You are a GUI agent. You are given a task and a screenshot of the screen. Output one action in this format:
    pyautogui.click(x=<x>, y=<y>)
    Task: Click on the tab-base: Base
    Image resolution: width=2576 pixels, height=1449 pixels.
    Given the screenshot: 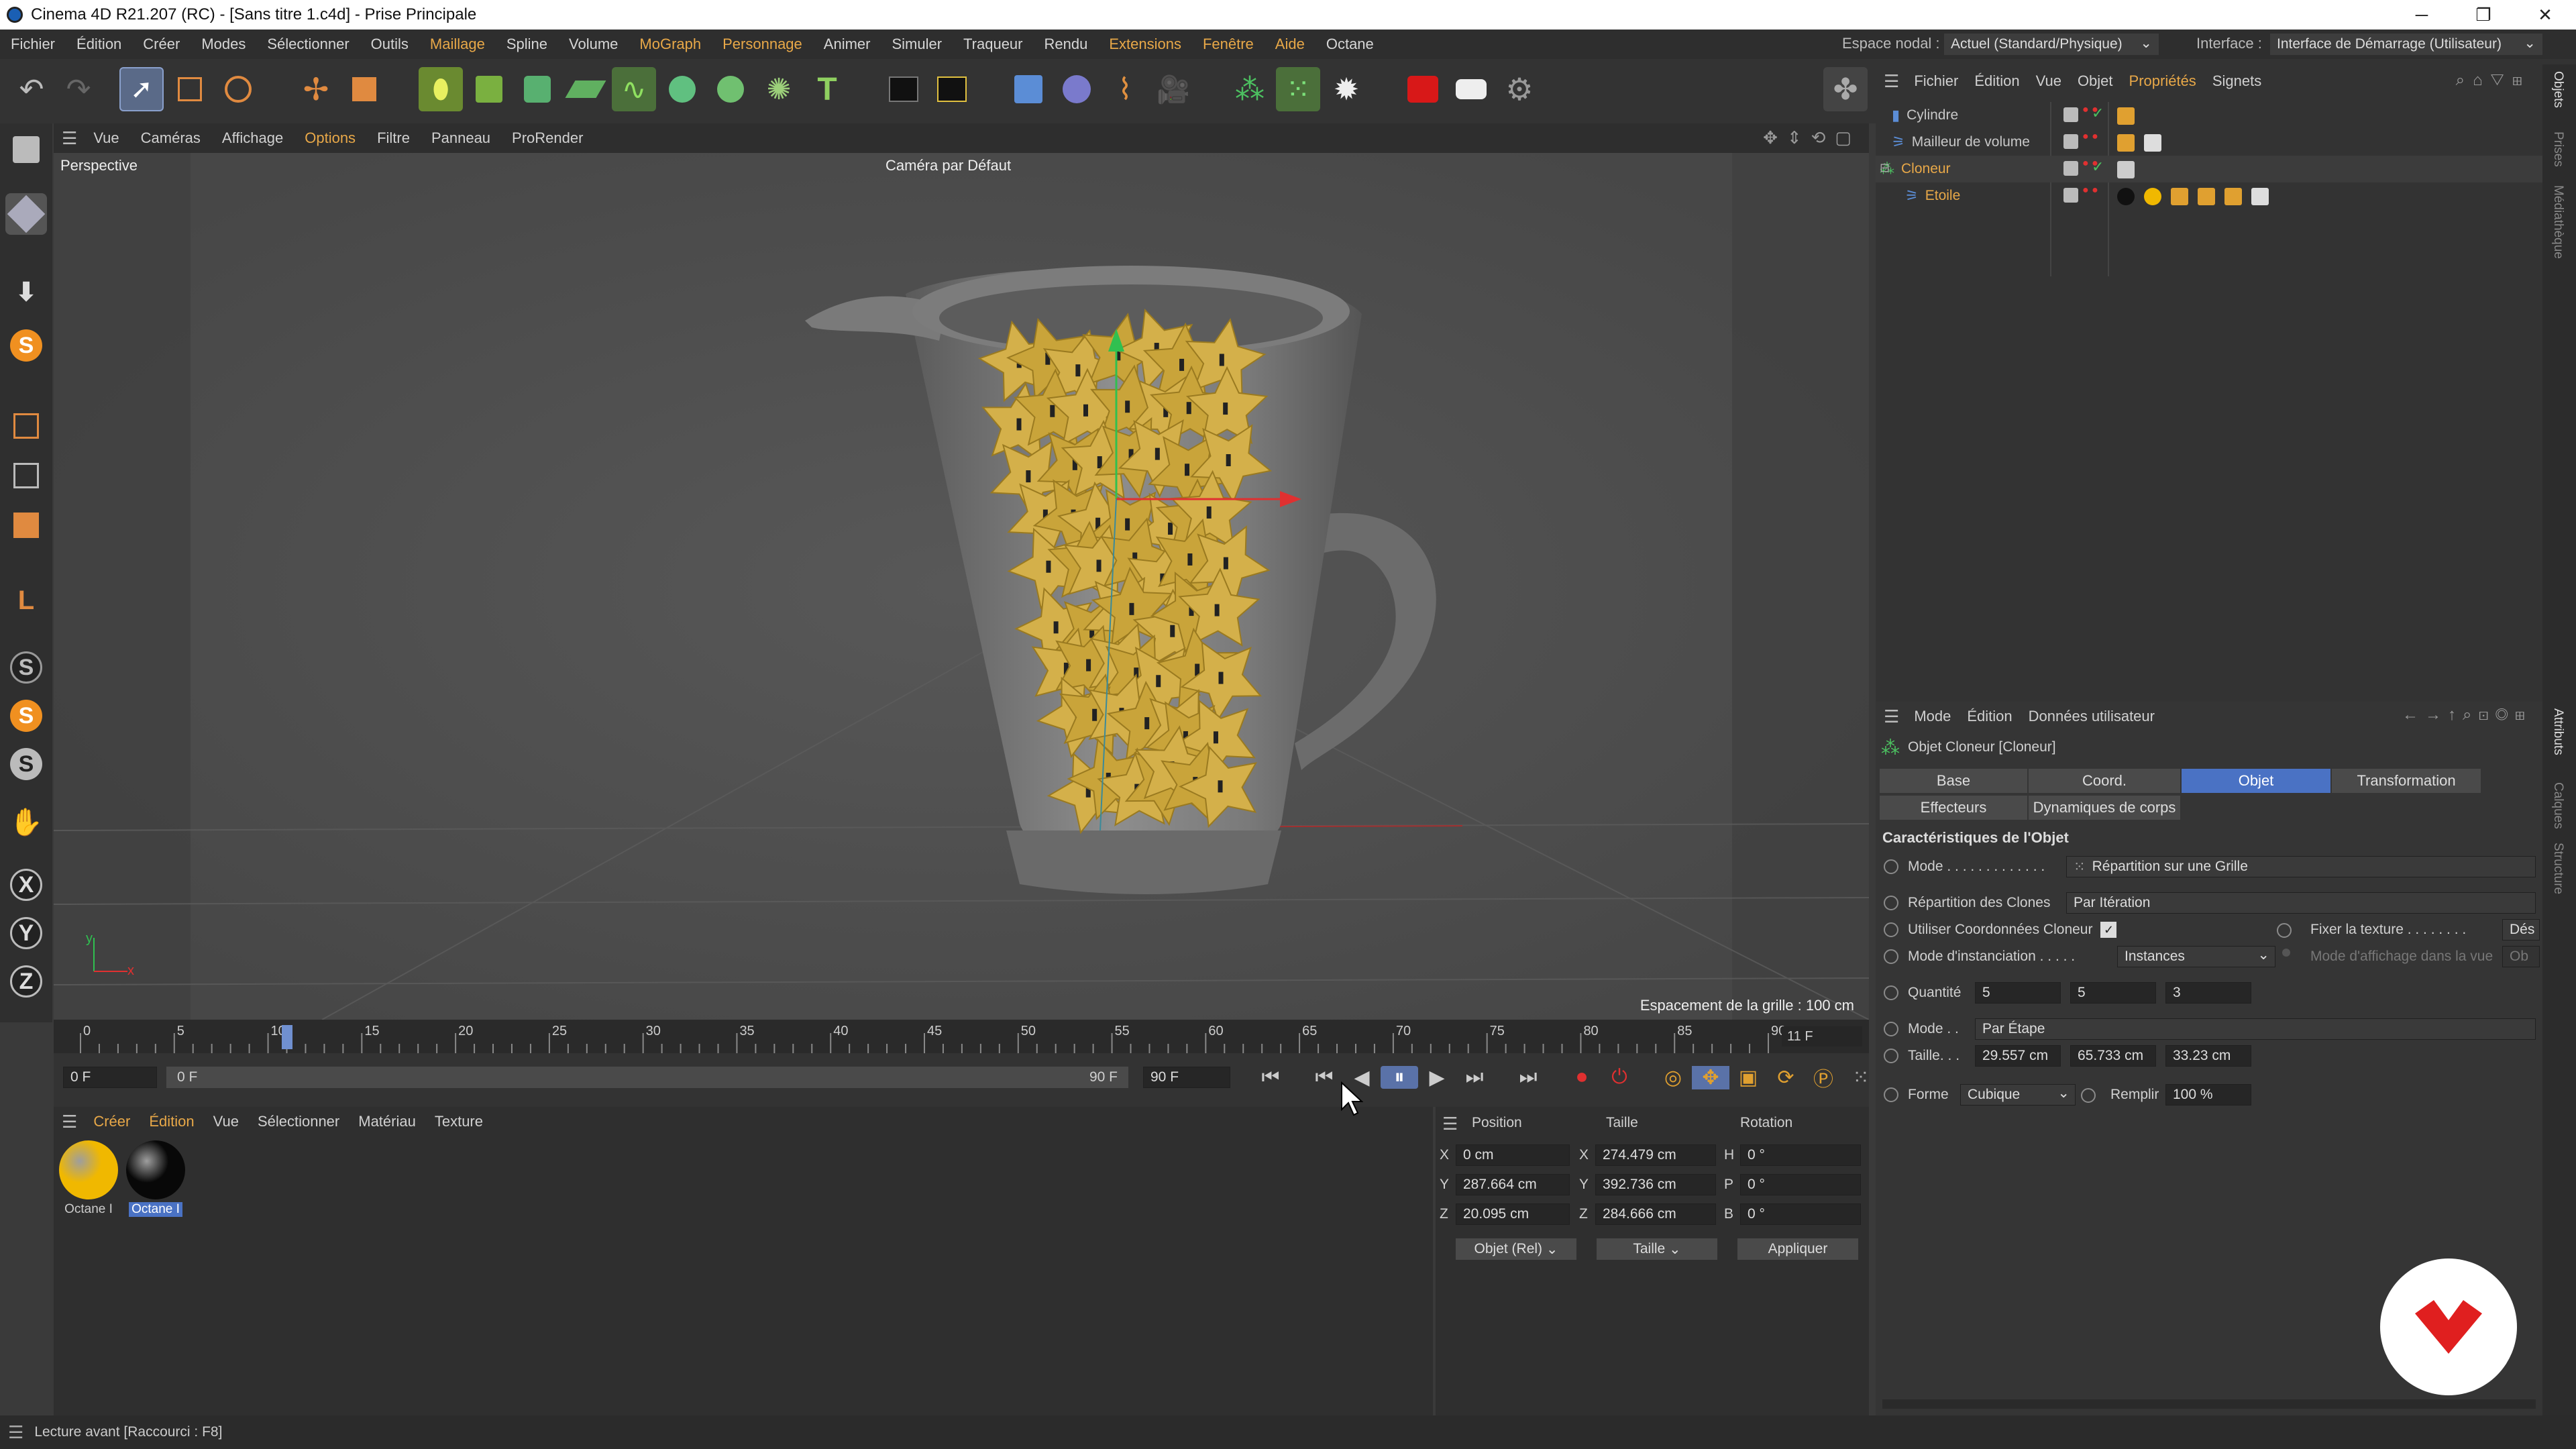 What is the action you would take?
    pyautogui.click(x=1953, y=781)
    